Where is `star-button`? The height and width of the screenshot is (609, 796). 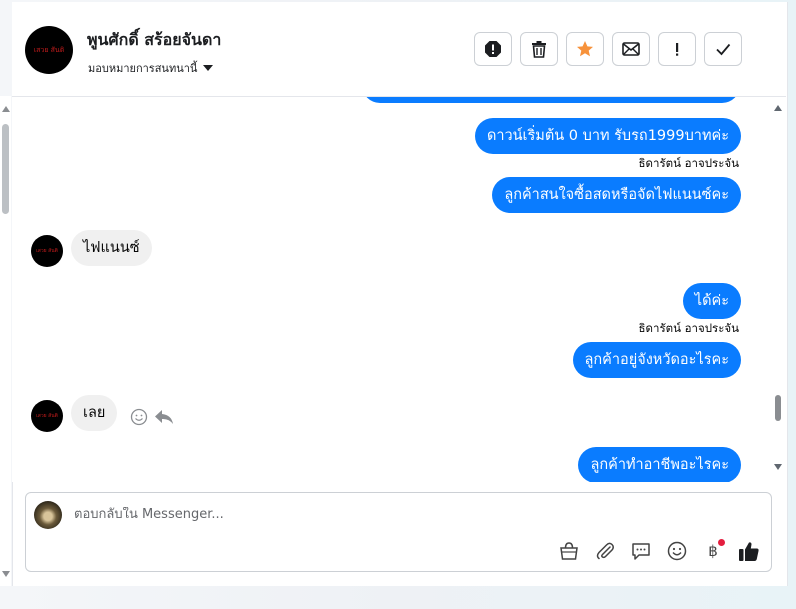 star-button is located at coordinates (585, 49).